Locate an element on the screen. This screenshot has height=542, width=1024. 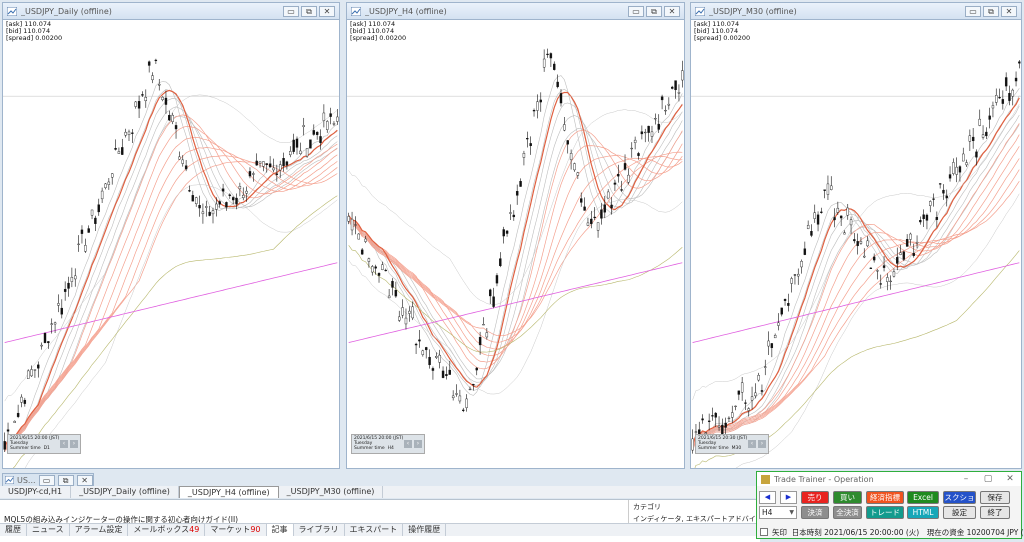
minimized-chart-window: US... ▭ ⧉ ✕ is located at coordinates (48, 480).